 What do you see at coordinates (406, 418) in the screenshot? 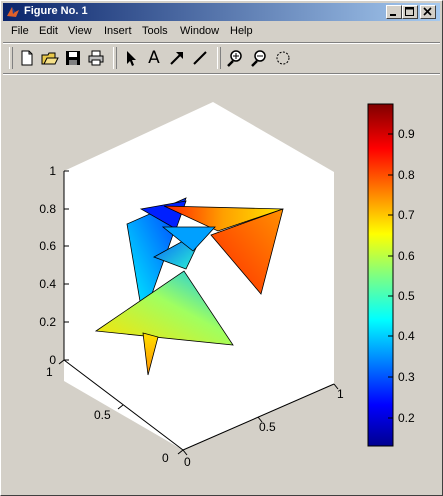
I see `colorbar-tick-label: 0.2` at bounding box center [406, 418].